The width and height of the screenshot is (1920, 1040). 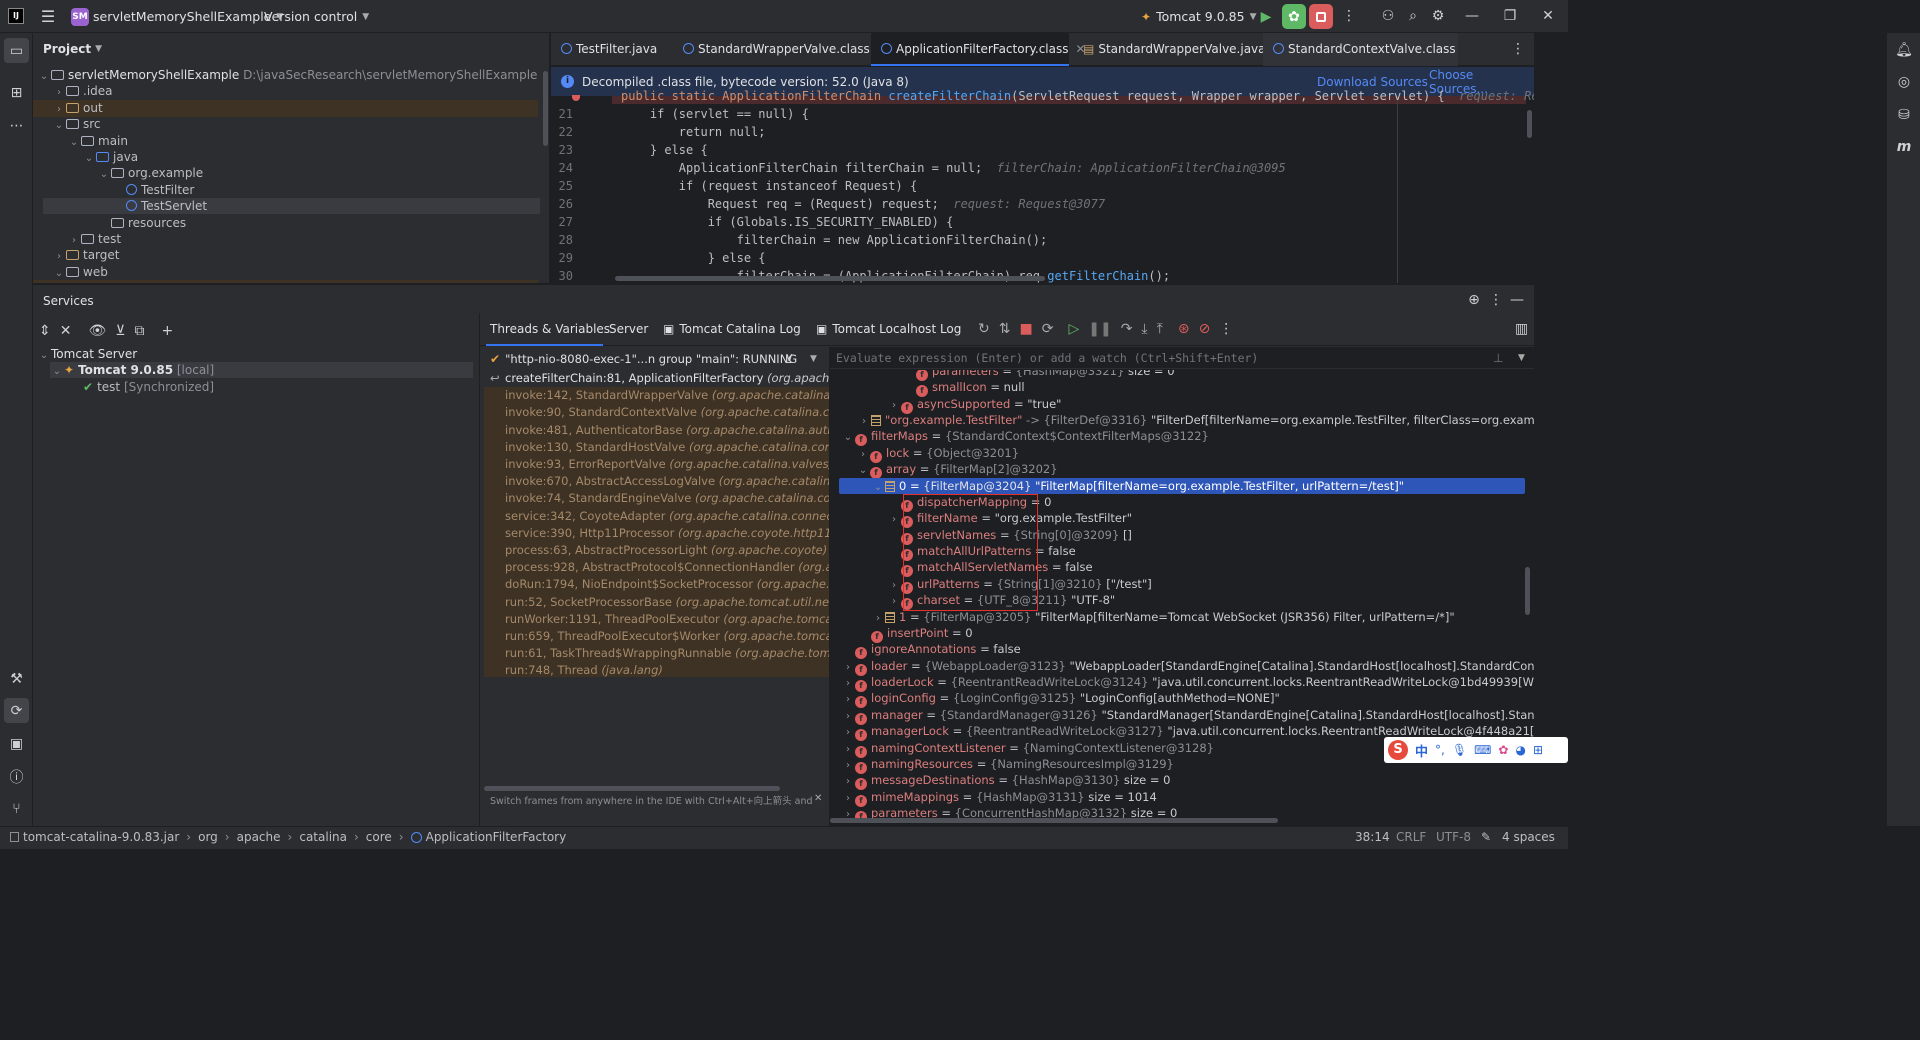 I want to click on rerun-icon: ↻, so click(x=984, y=329).